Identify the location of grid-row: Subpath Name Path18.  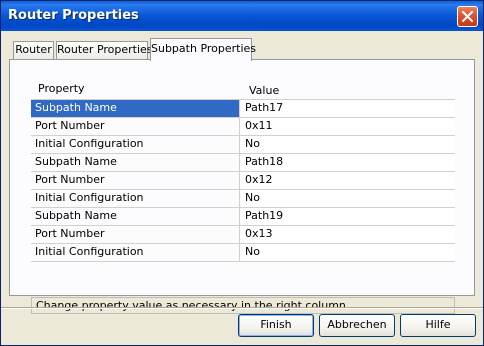
(243, 163).